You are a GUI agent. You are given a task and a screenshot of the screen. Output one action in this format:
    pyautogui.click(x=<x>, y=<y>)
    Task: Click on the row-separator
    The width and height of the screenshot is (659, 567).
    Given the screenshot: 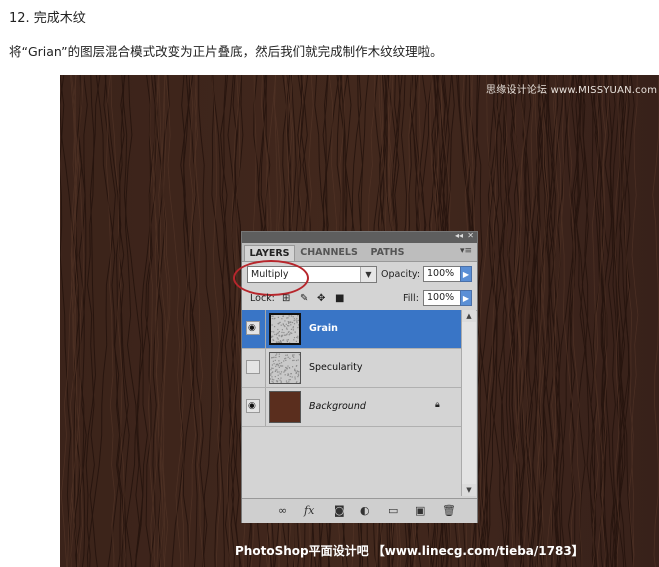 What is the action you would take?
    pyautogui.click(x=265, y=329)
    